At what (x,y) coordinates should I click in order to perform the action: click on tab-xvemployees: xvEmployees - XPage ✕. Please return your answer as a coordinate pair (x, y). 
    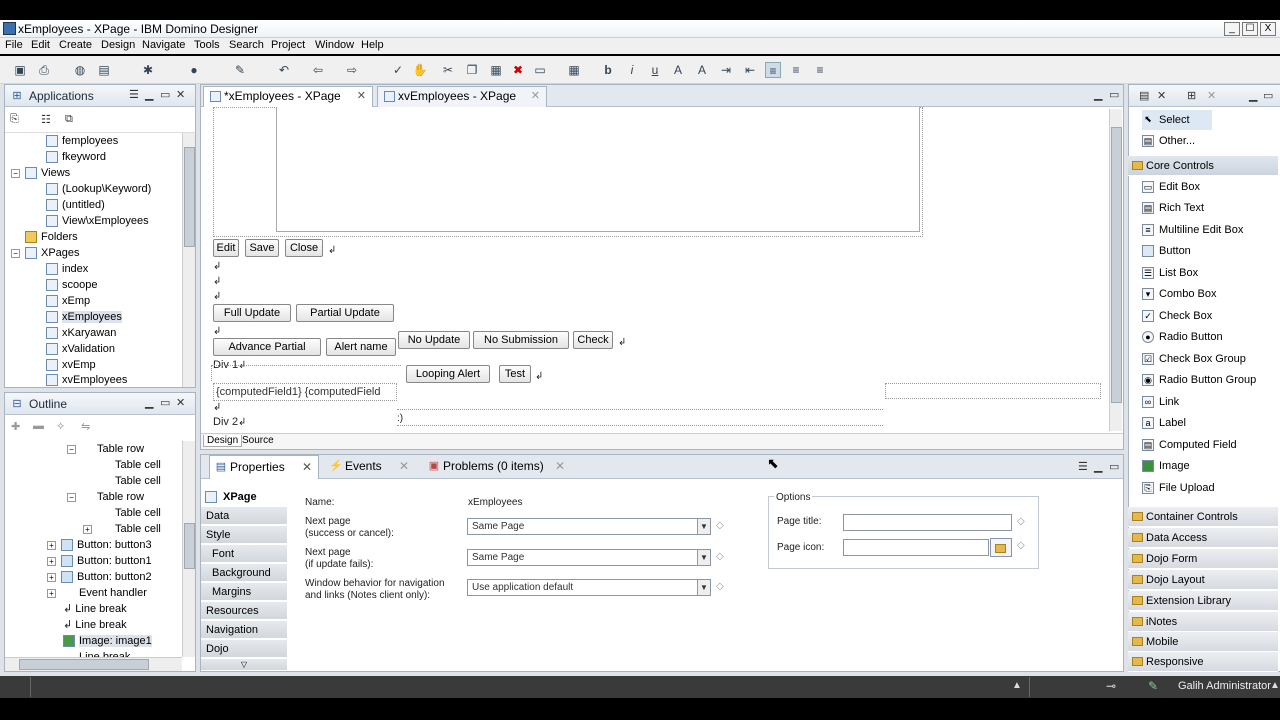
    Looking at the image, I should click on (462, 96).